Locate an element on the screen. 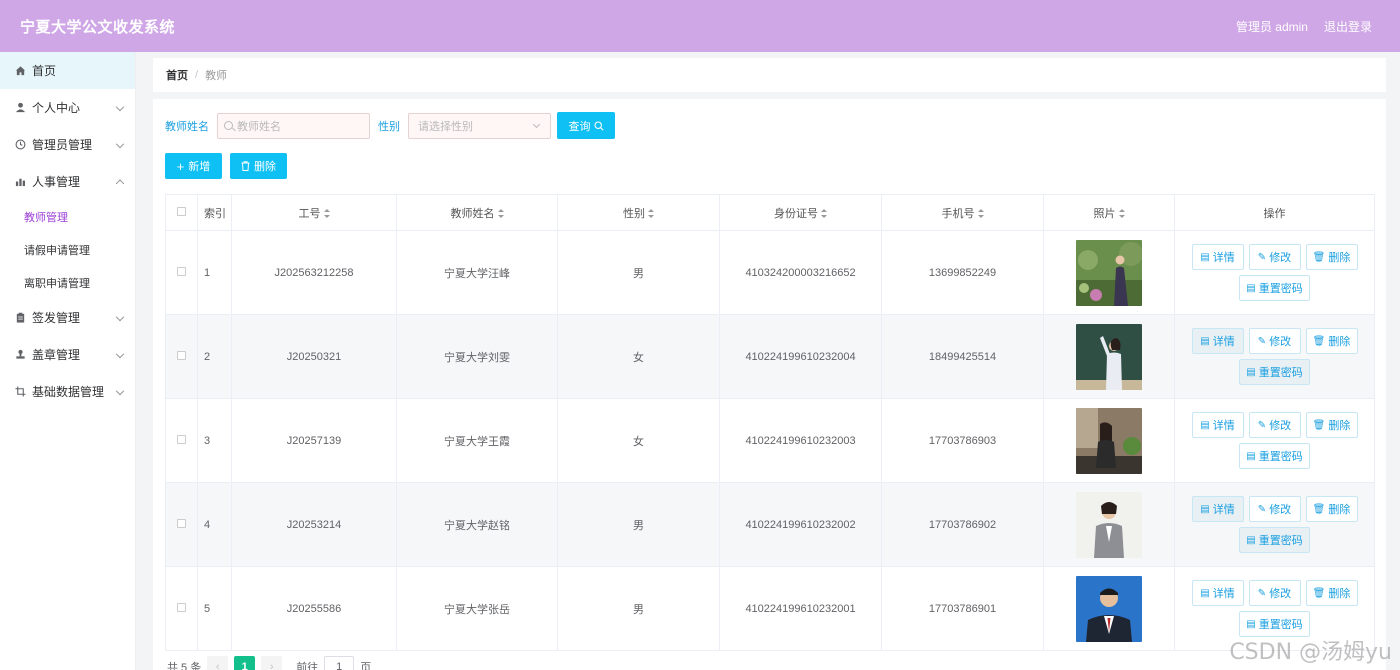 This screenshot has width=1400, height=670. table-header-row: 索引 工号 教师姓名 性别 身份证号 手机号 照片 操作 is located at coordinates (770, 212).